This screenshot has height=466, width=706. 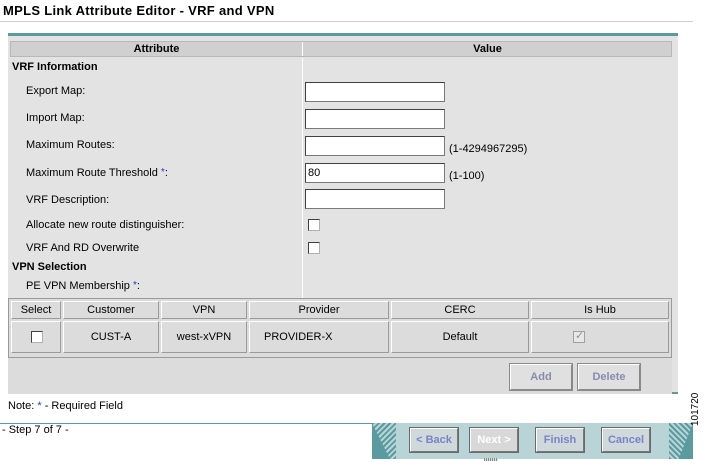 What do you see at coordinates (532, 441) in the screenshot?
I see `wizard-nav: < Back Next > Finish Cancel` at bounding box center [532, 441].